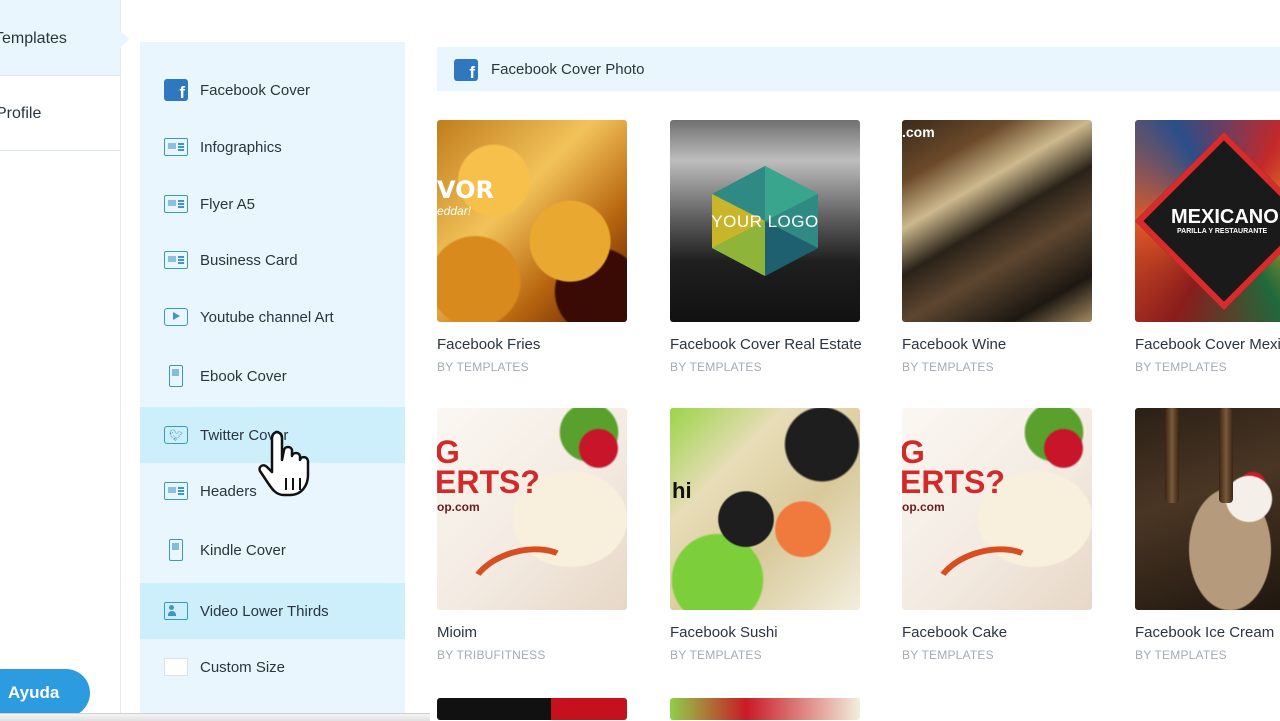 This screenshot has width=1280, height=721. What do you see at coordinates (176, 611) in the screenshot?
I see `video-lower-thirds-icon` at bounding box center [176, 611].